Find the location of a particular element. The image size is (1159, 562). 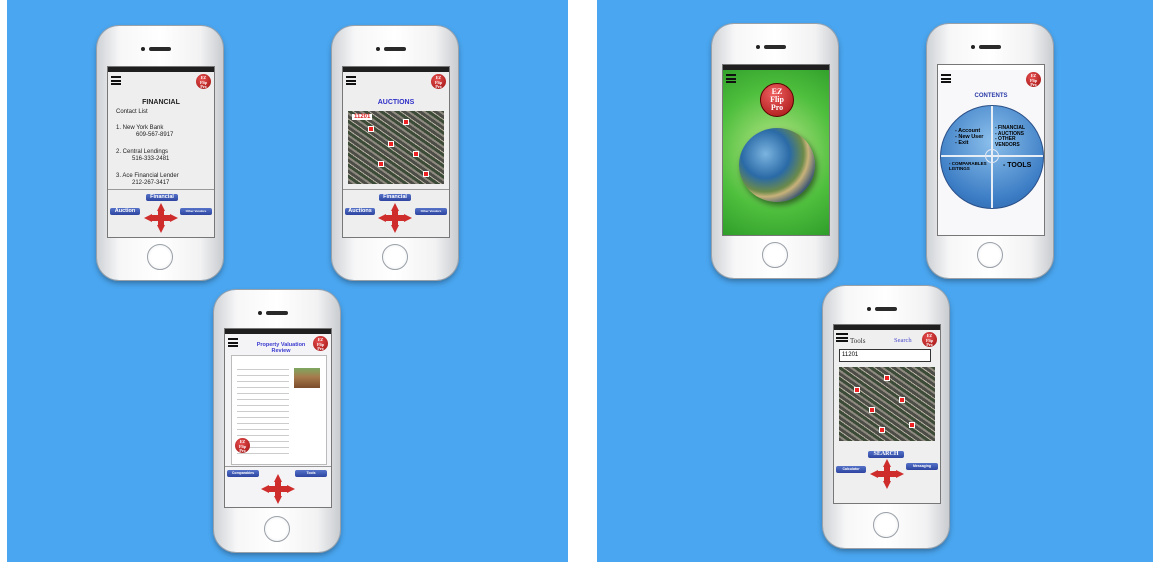

comparables-quadrant: - COMPARABLES LISTINGS is located at coordinates (968, 166).